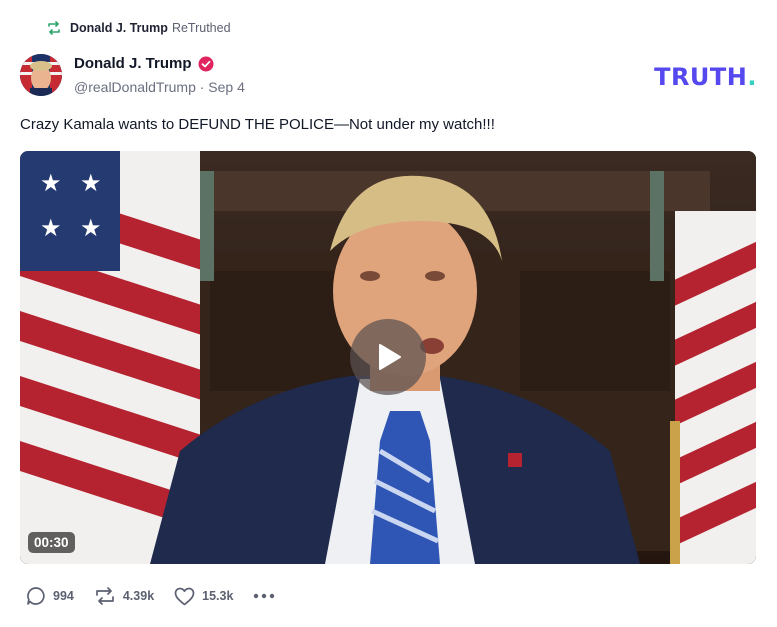 This screenshot has width=777, height=627. Describe the element at coordinates (206, 63) in the screenshot. I see `verified-badge-icon` at that location.